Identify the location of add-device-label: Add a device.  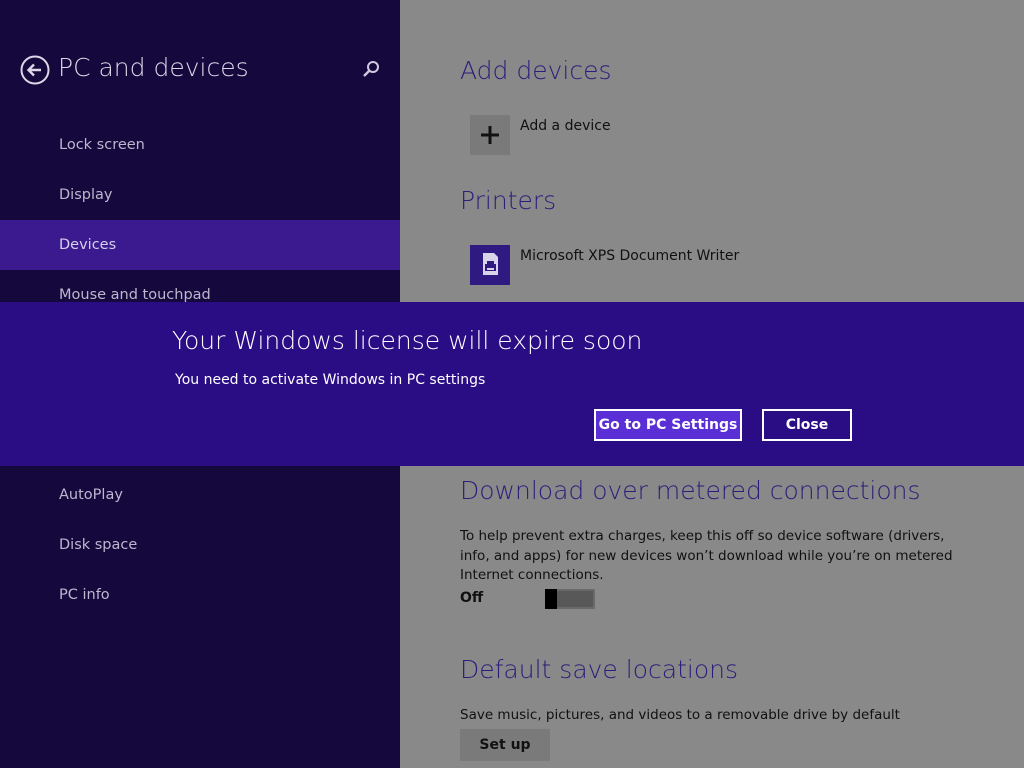
(565, 126).